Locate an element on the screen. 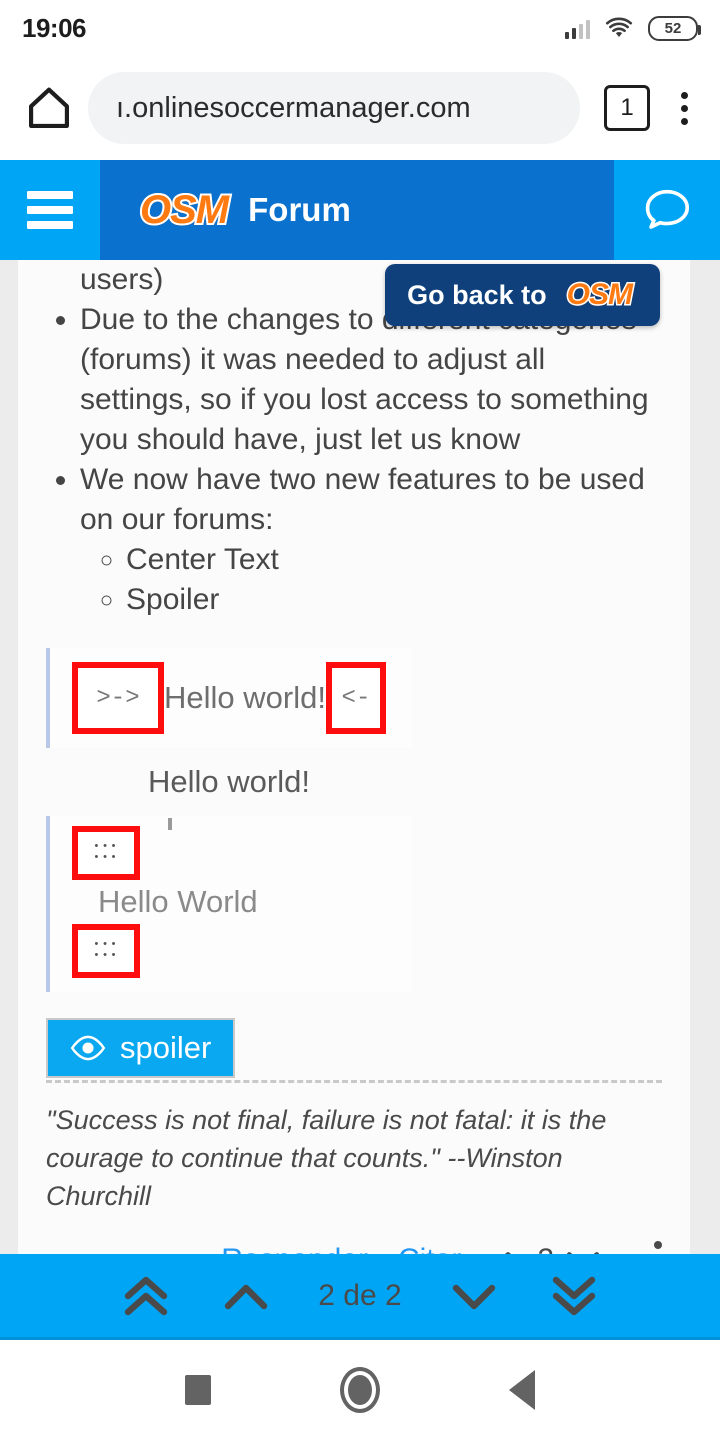 This screenshot has height=1440, width=720. signal-bars-icon is located at coordinates (577, 28).